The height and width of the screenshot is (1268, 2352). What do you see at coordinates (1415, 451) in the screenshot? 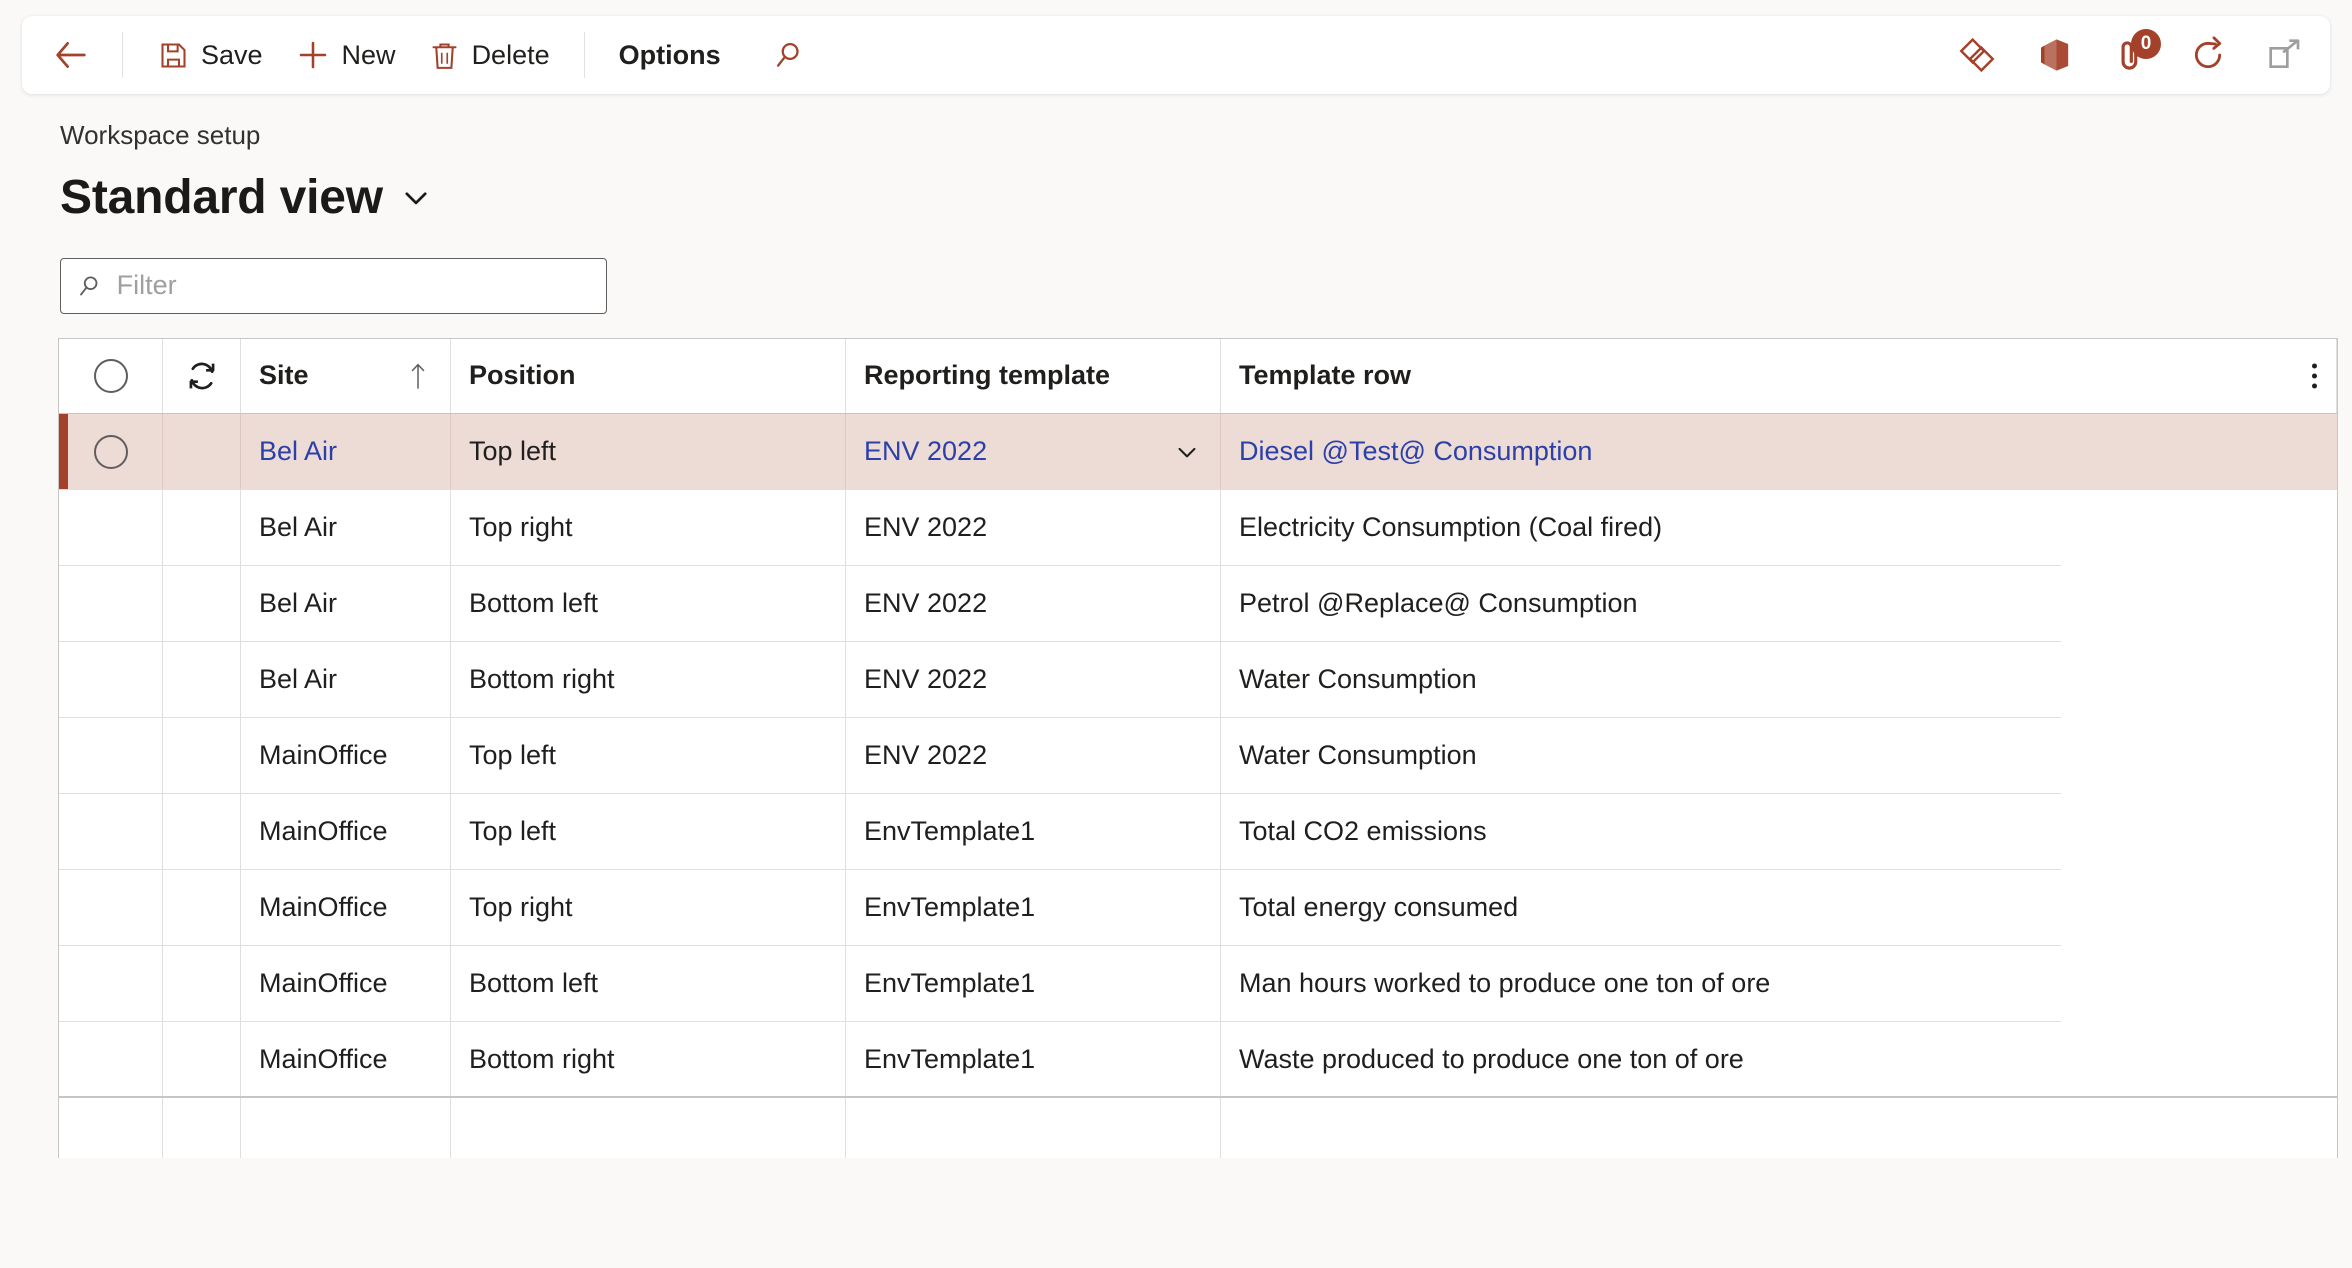
I see `cell-template-row-link: Diesel @Test@ Consumption` at bounding box center [1415, 451].